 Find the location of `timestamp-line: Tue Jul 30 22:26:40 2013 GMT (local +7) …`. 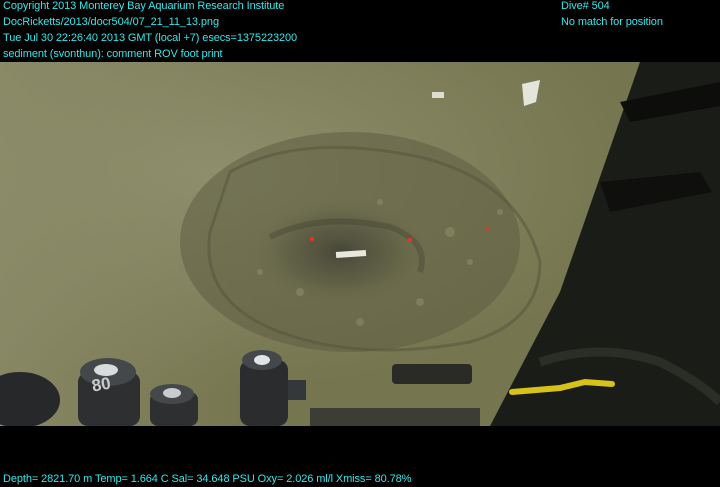

timestamp-line: Tue Jul 30 22:26:40 2013 GMT (local +7) … is located at coordinates (150, 38).